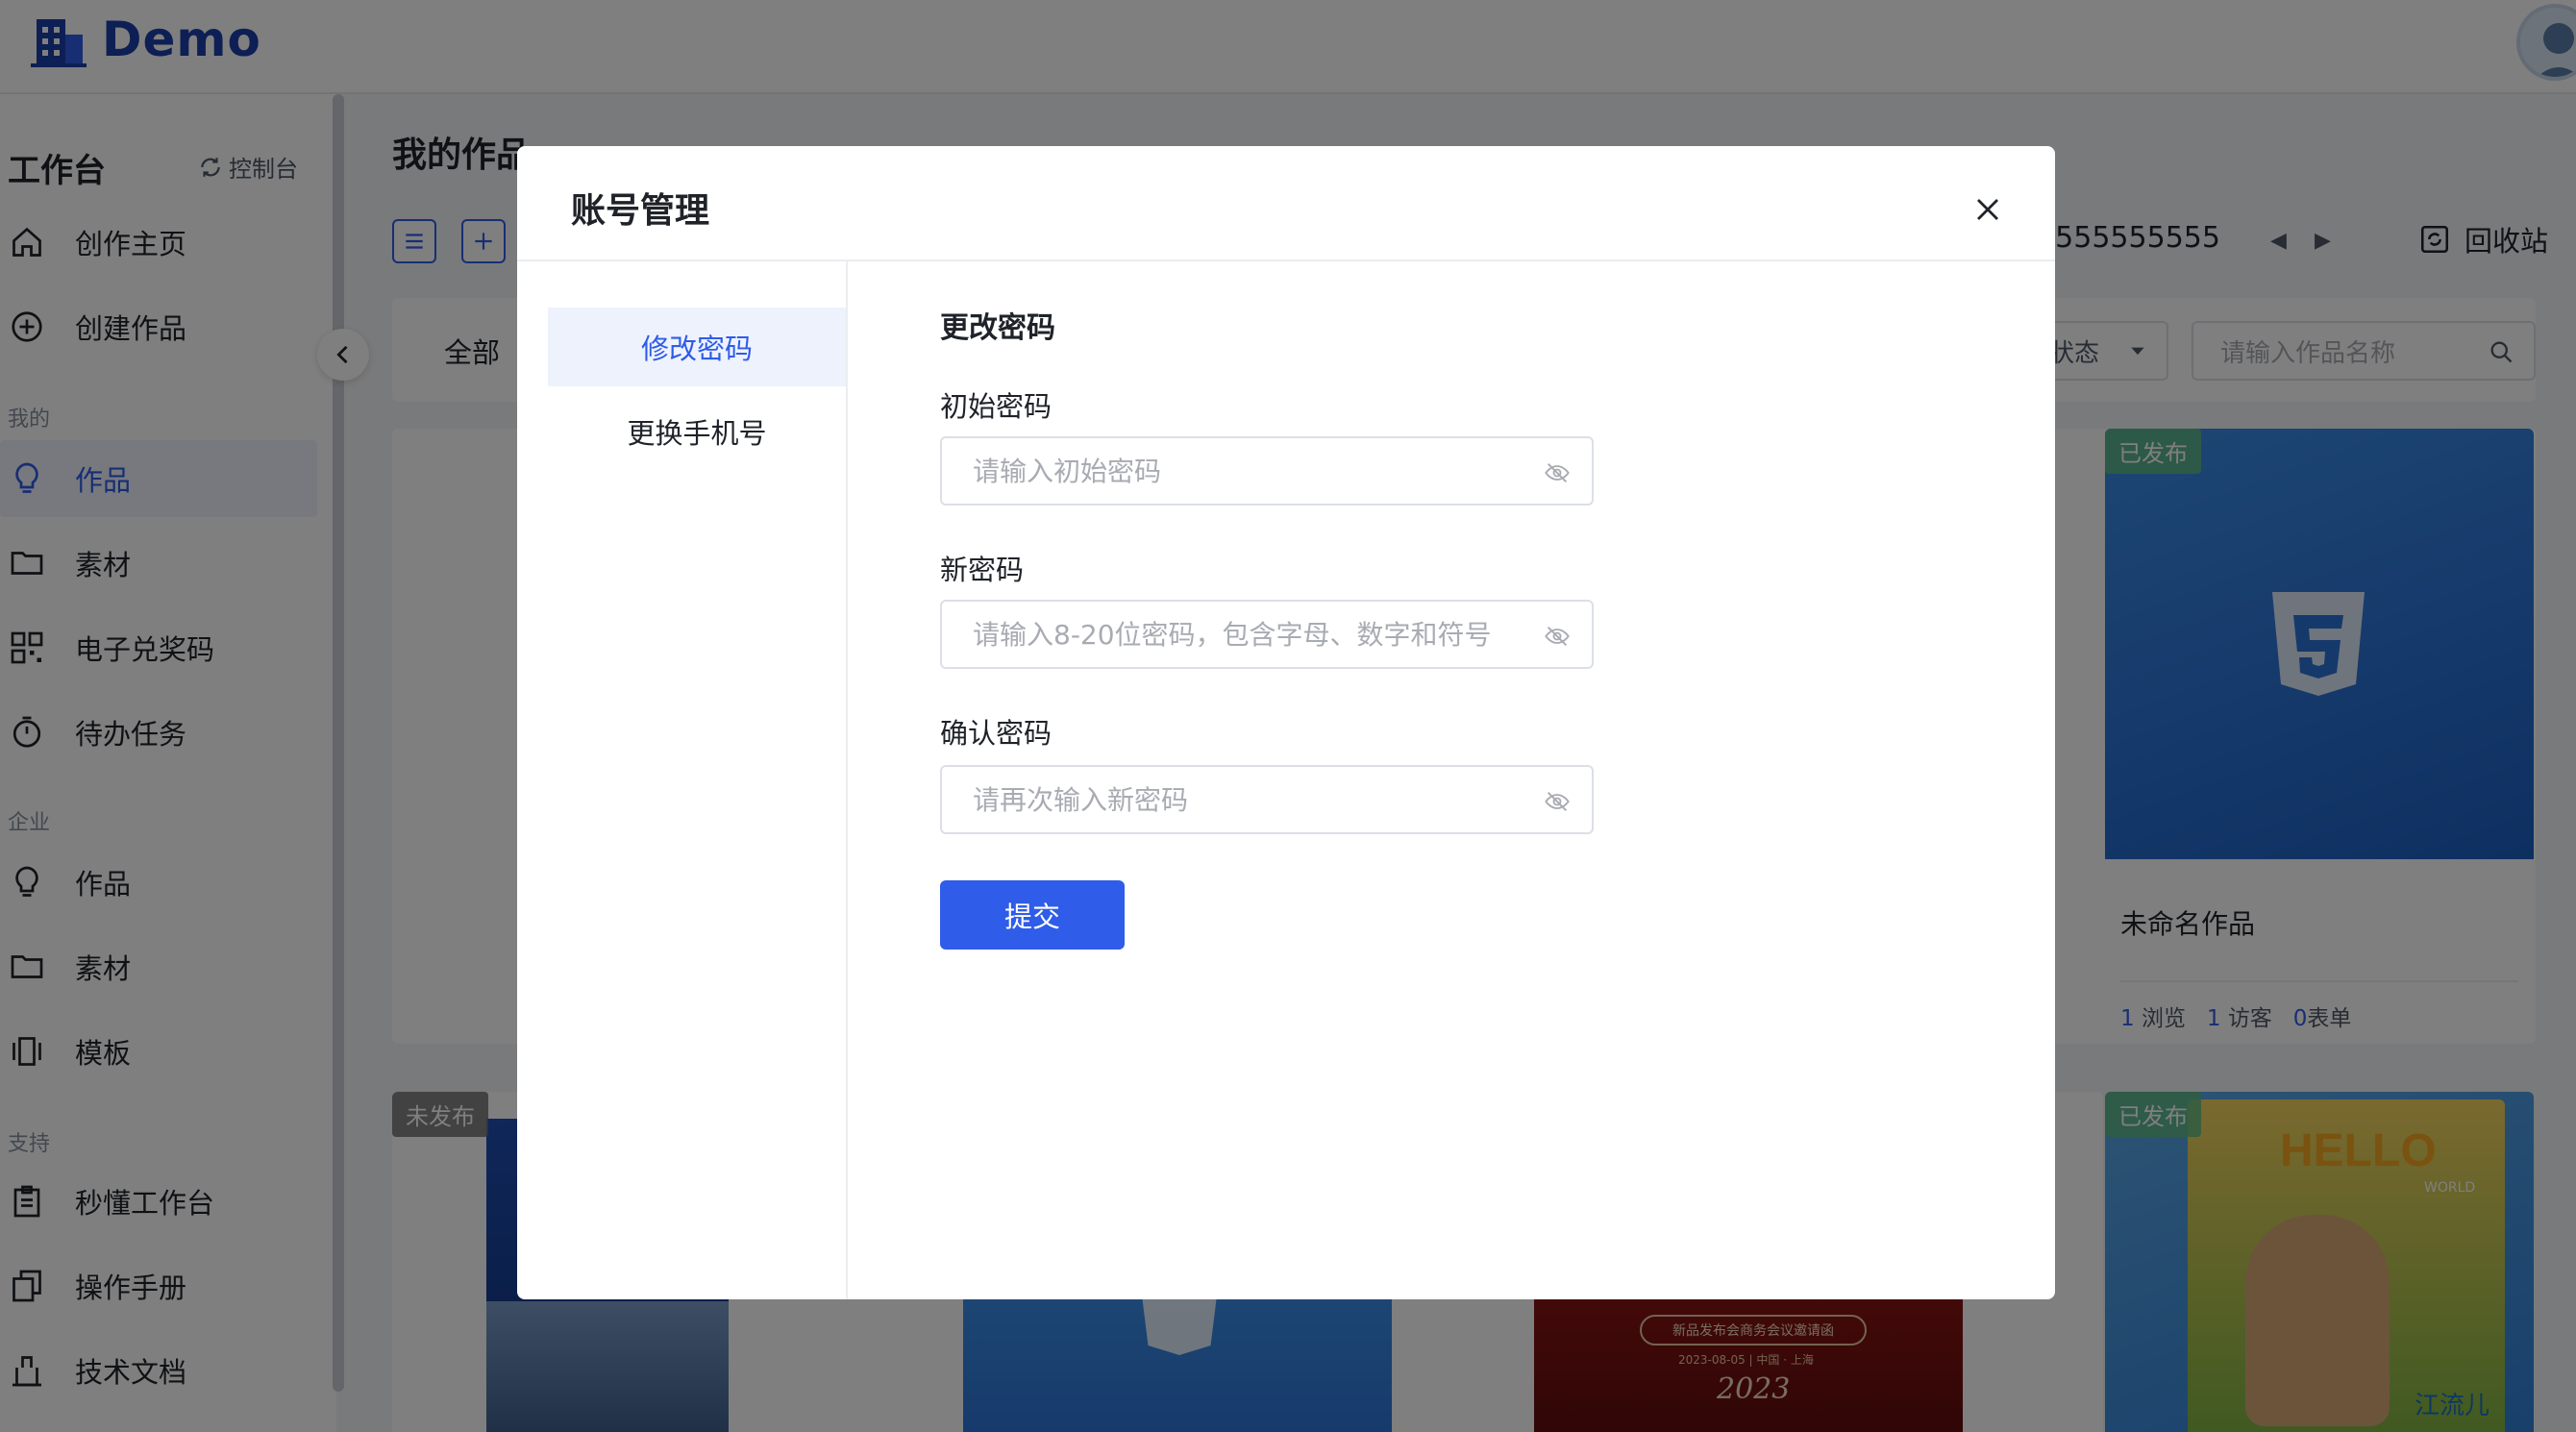 The width and height of the screenshot is (2576, 1432). Describe the element at coordinates (640, 211) in the screenshot. I see `dialog-title: 账号管理` at that location.